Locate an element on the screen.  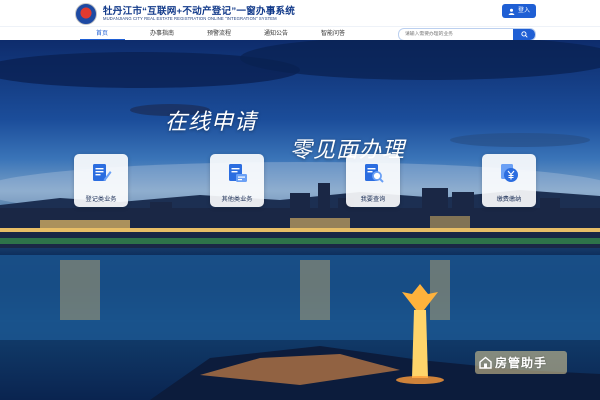
city-logo is located at coordinates (86, 14).